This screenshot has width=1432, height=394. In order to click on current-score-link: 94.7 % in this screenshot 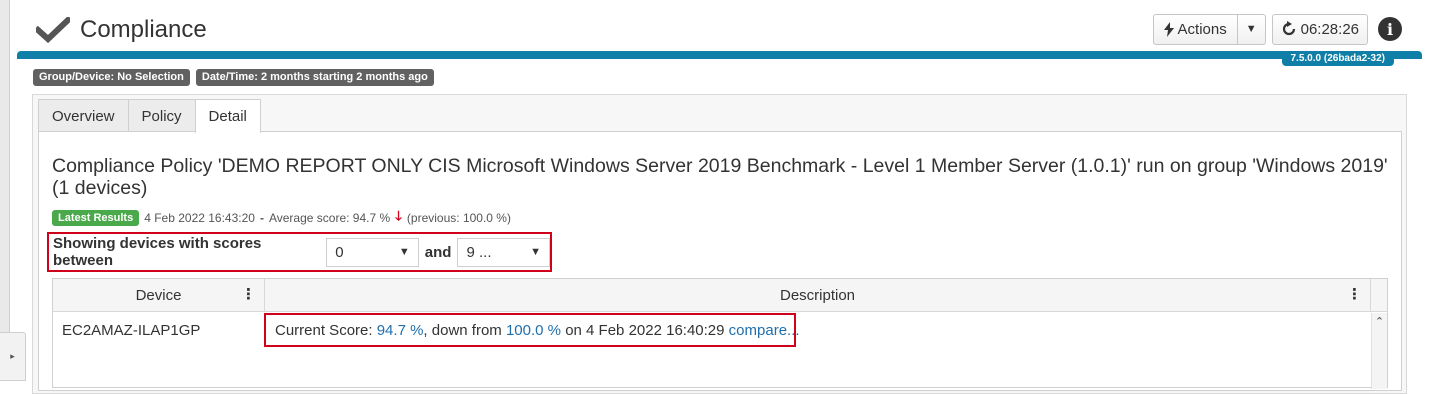, I will do `click(400, 330)`.